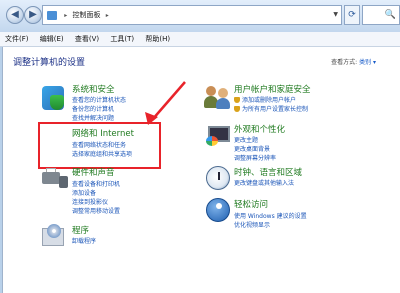 The width and height of the screenshot is (400, 293). Describe the element at coordinates (96, 183) in the screenshot. I see `link-devices-printers: 查看设备和打印机` at that location.